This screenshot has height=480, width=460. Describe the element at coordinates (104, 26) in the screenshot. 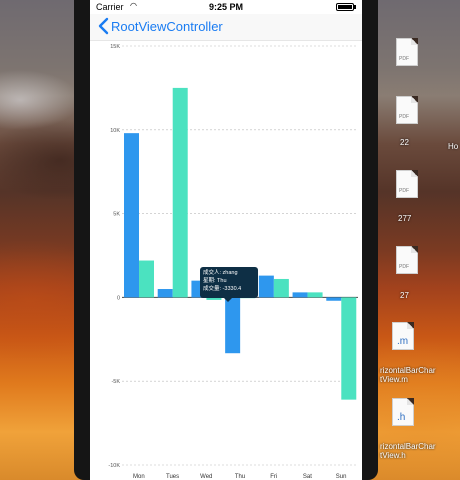

I see `back-chevron-icon` at that location.